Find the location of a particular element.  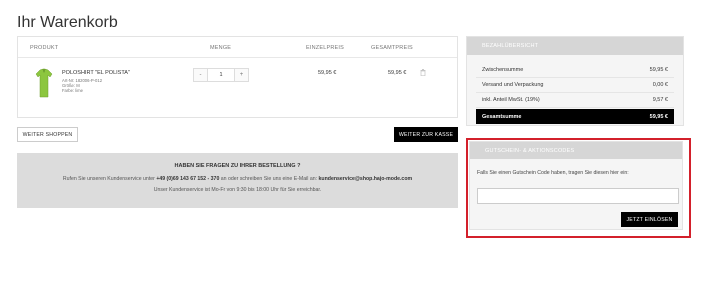

redeem-coupon-button: JETZT EINLÖSEN is located at coordinates (649, 219).